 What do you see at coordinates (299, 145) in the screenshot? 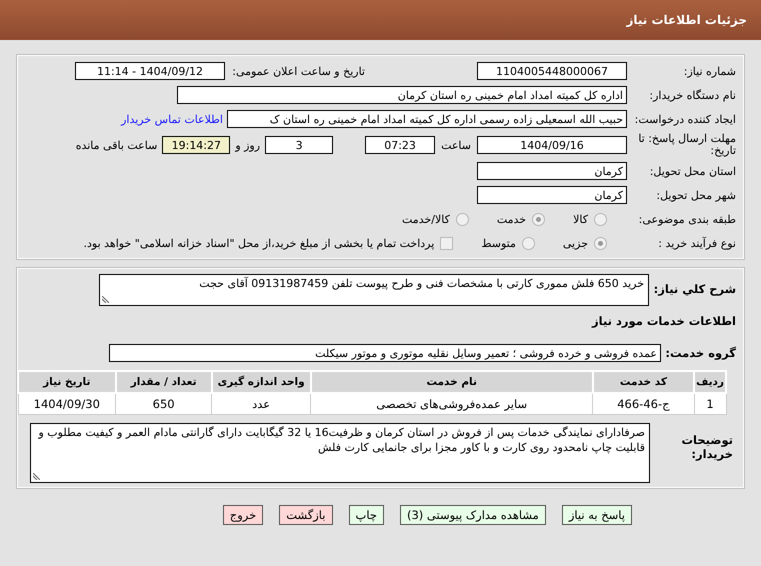
I see `input-field: 3` at bounding box center [299, 145].